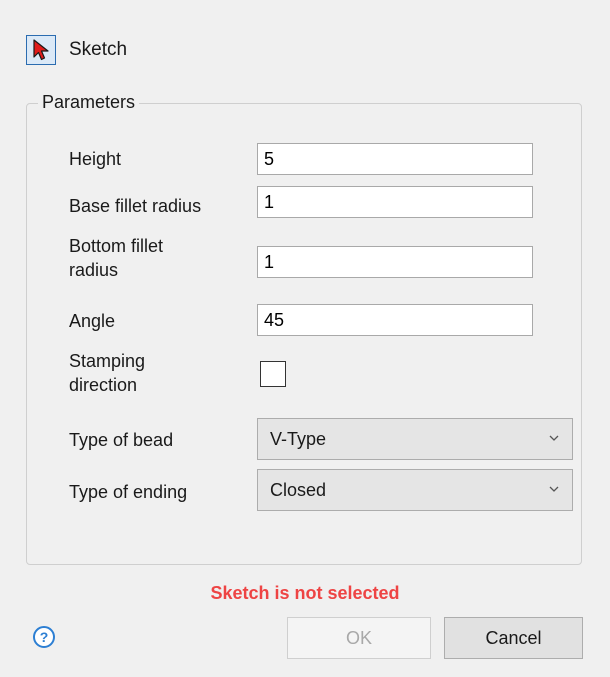  Describe the element at coordinates (305, 593) in the screenshot. I see `status-message: Sketch is not selected` at that location.